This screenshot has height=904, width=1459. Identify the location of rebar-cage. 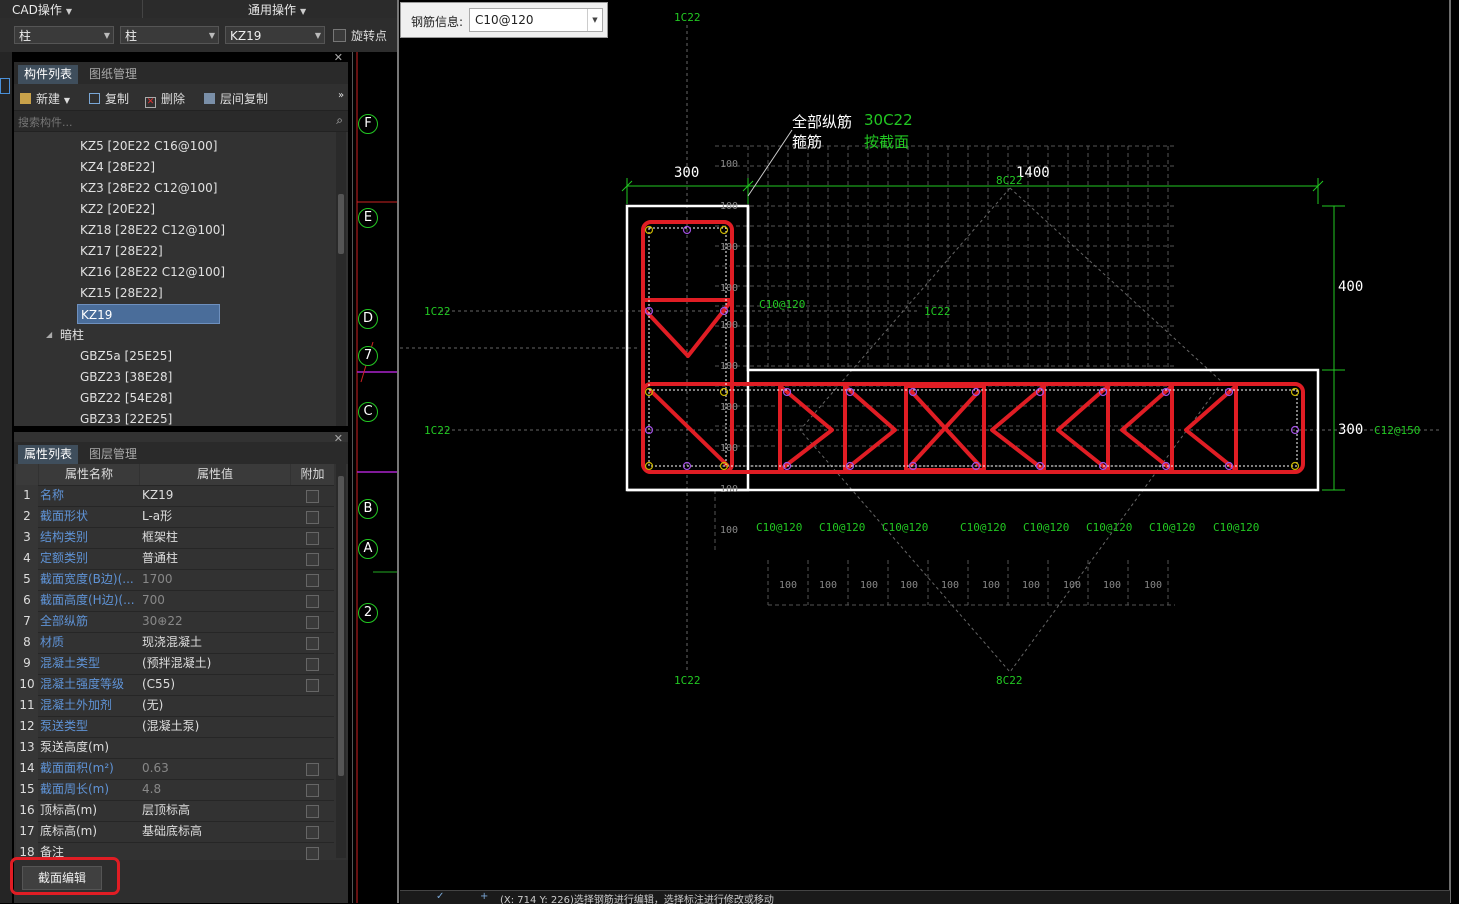
(973, 347).